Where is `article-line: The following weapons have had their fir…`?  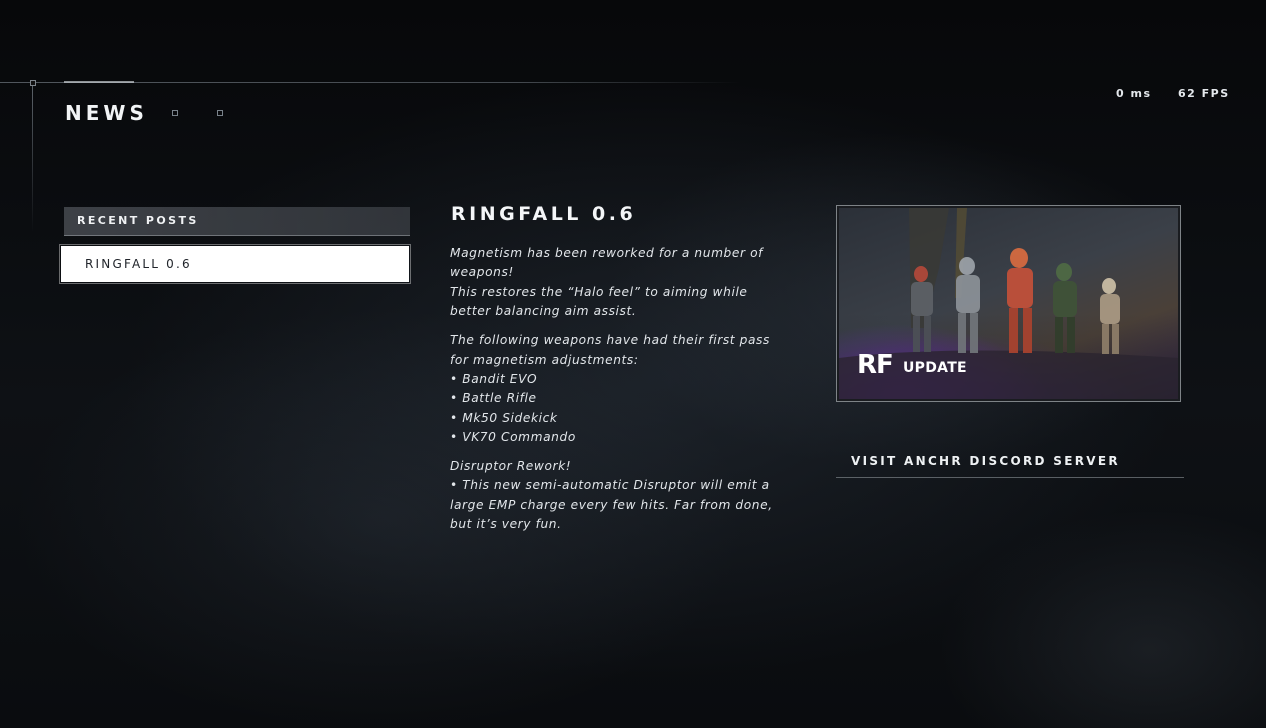
article-line: The following weapons have had their fir… is located at coordinates (610, 340).